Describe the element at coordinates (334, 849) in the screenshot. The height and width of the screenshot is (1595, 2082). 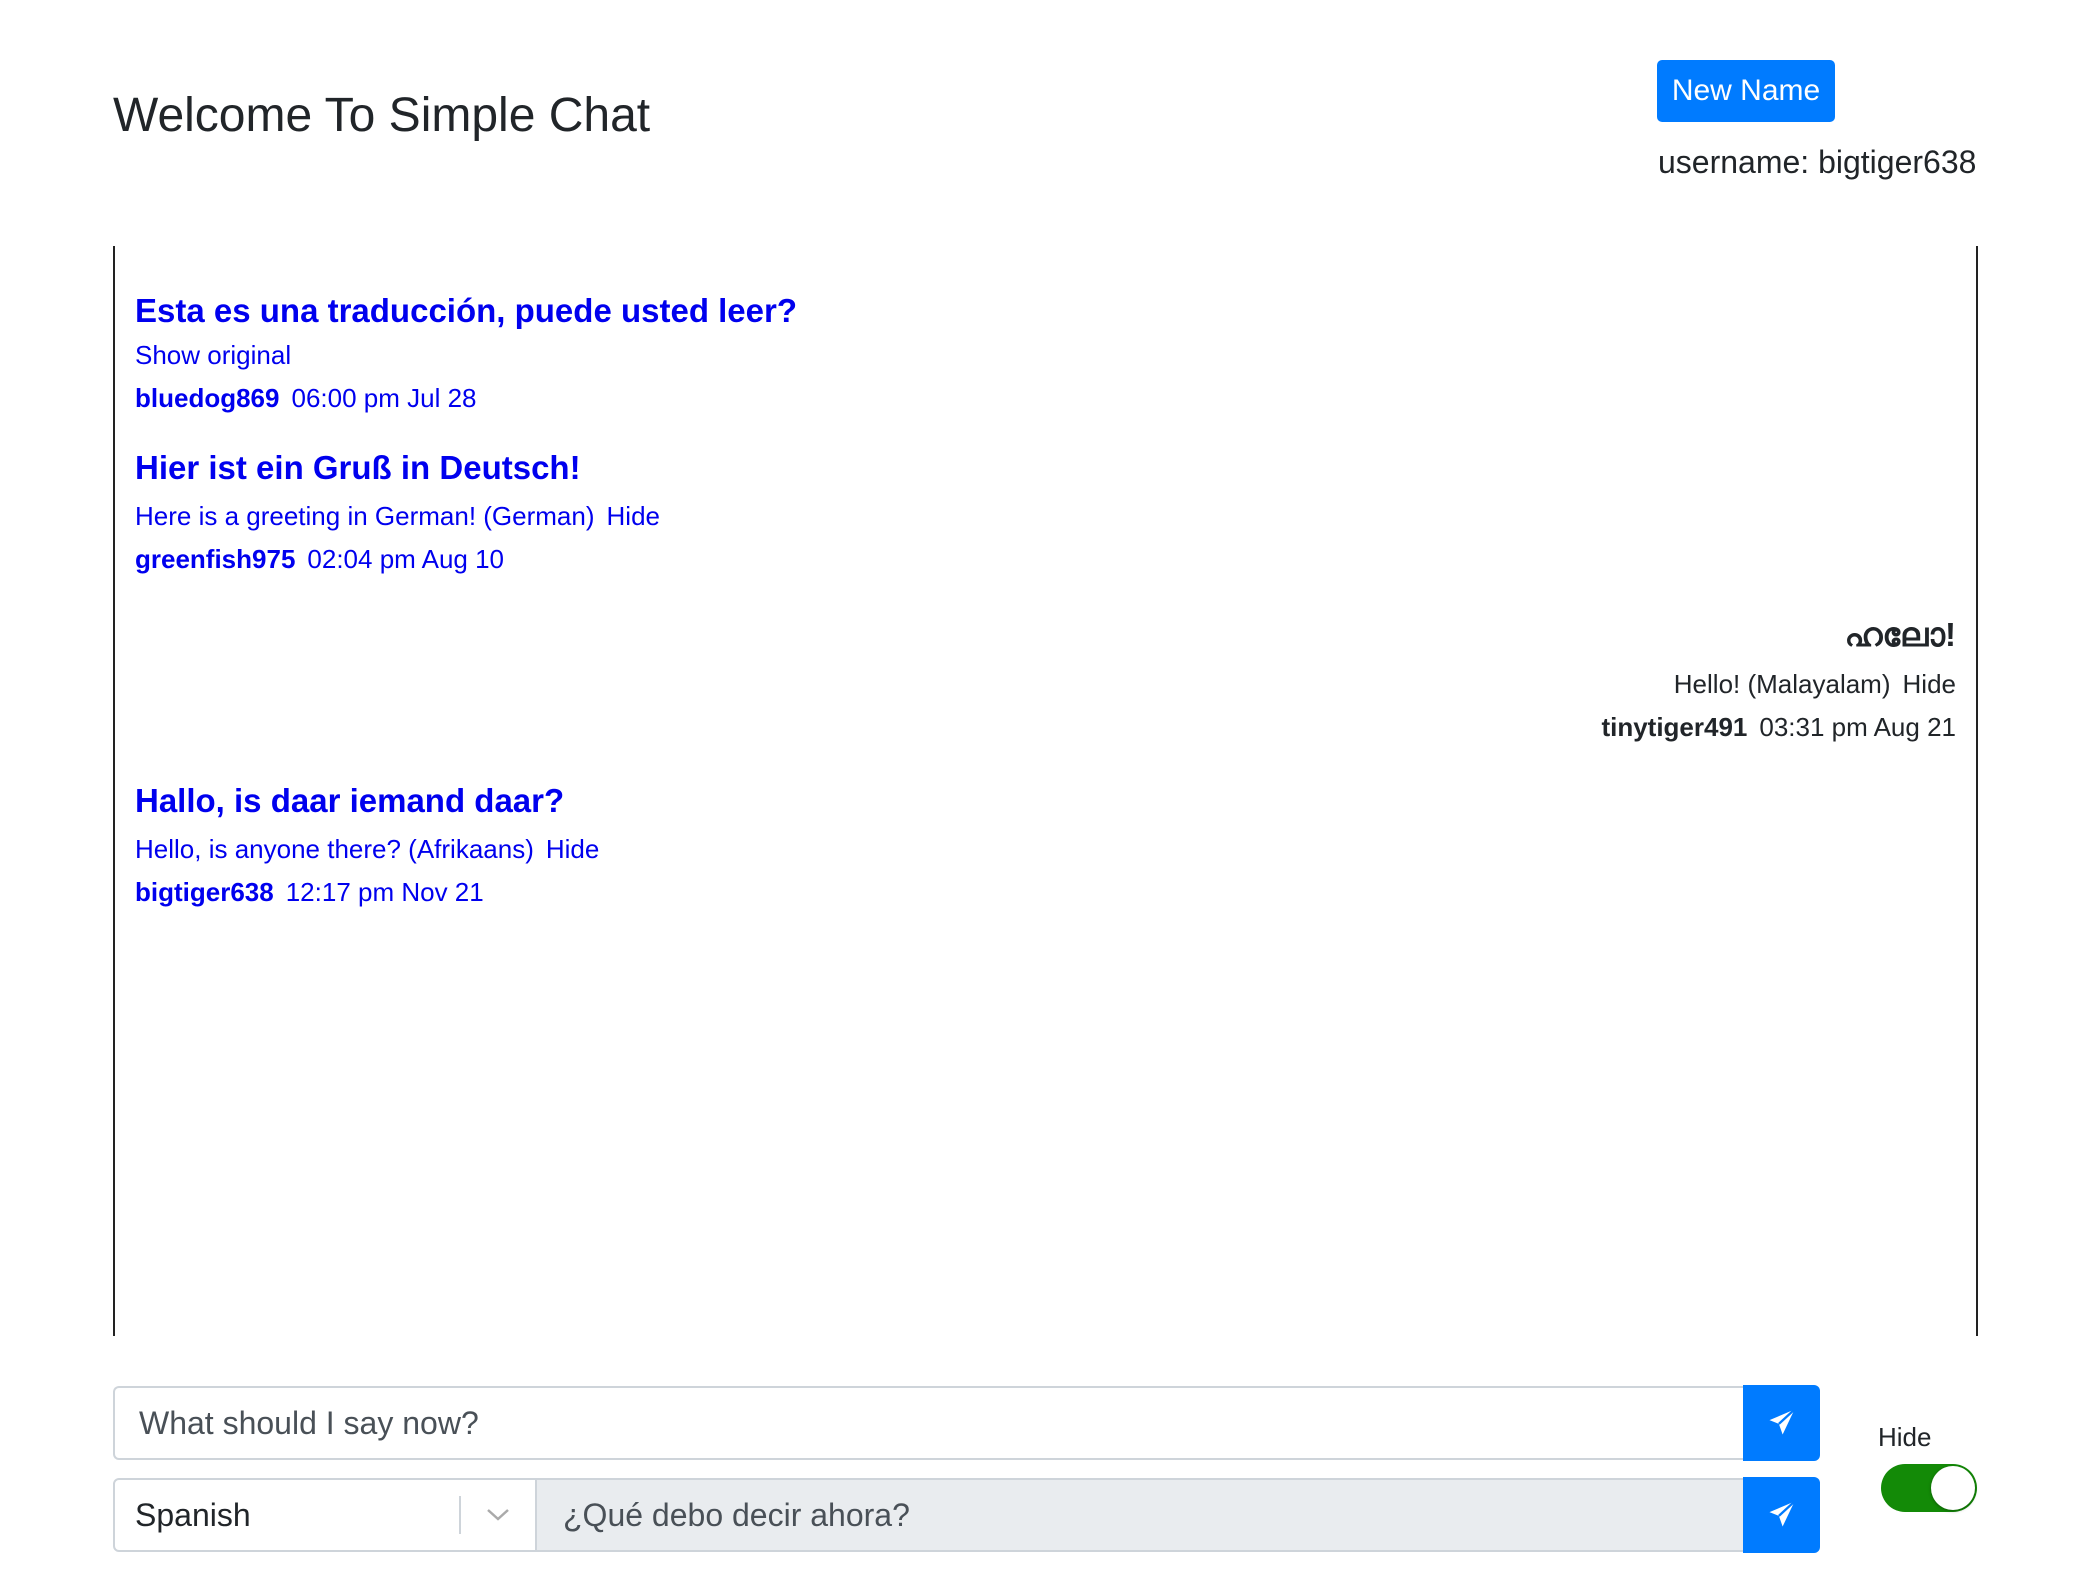
I see `translation-text: Hello, is anyone there? (Afrikaans)` at that location.